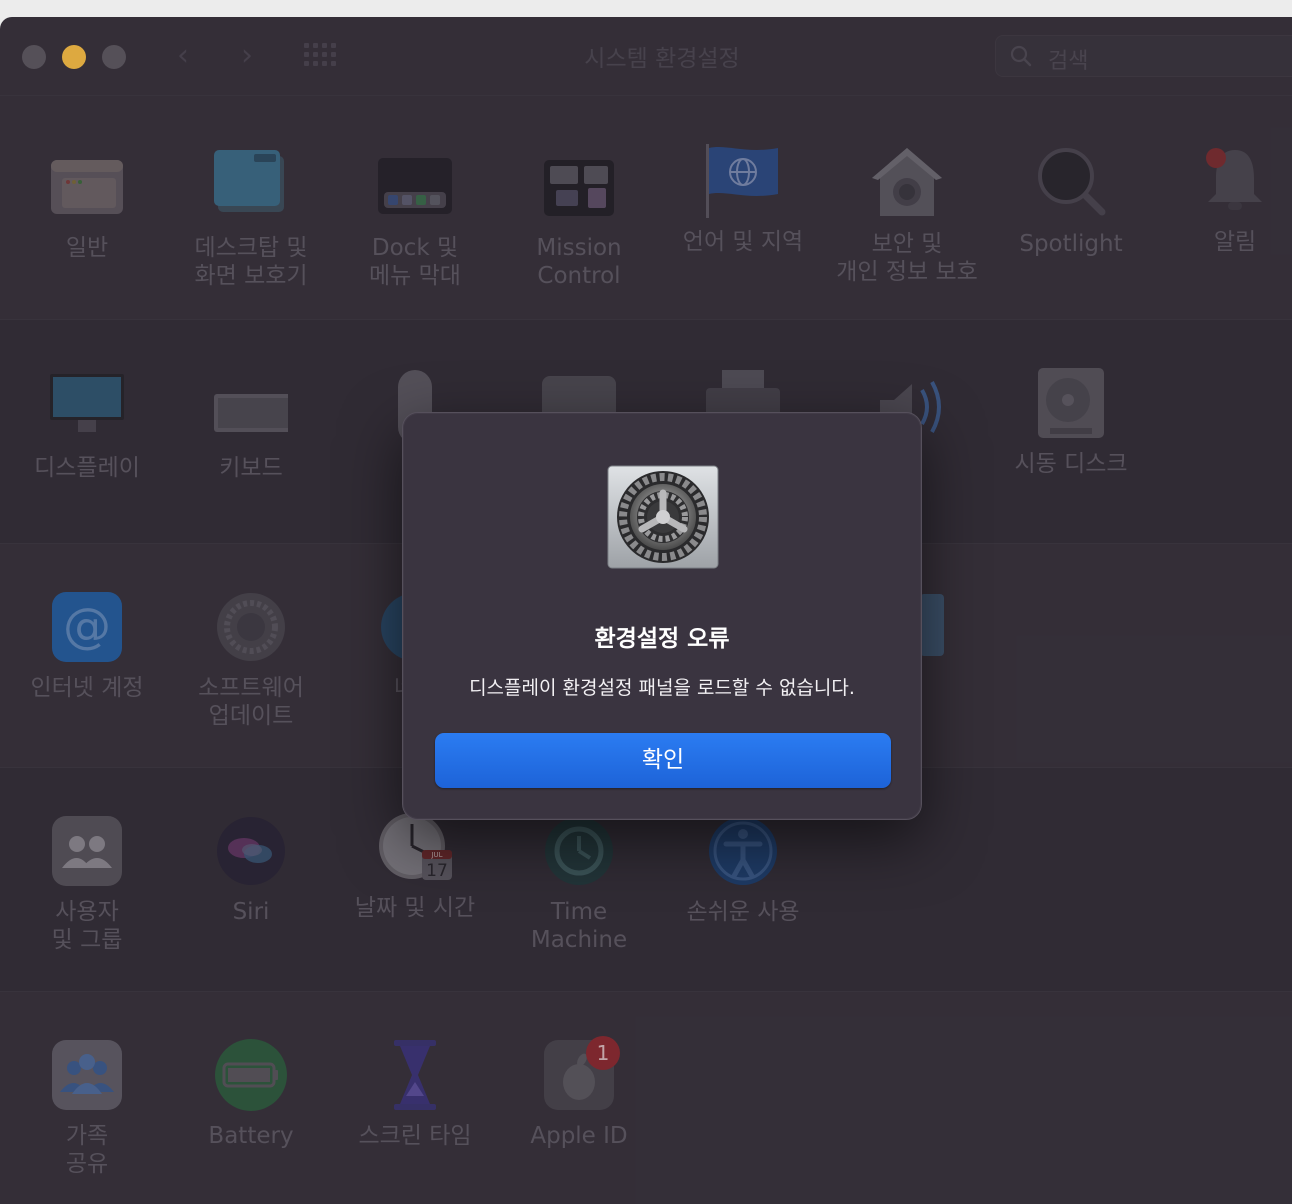 The image size is (1292, 1204). Describe the element at coordinates (663, 760) in the screenshot. I see `ok-button: 확인` at that location.